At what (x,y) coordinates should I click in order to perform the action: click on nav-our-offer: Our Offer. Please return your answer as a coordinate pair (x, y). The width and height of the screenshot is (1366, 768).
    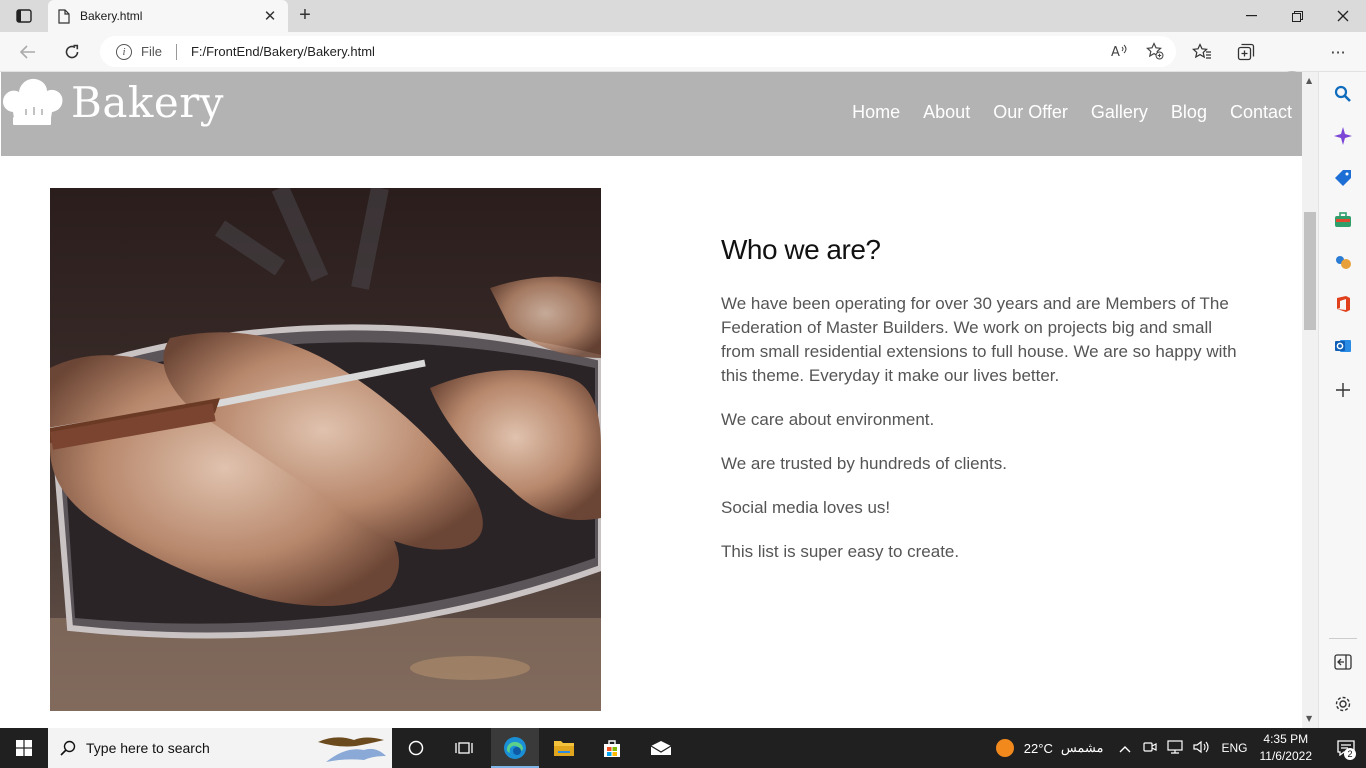
    Looking at the image, I should click on (1030, 112).